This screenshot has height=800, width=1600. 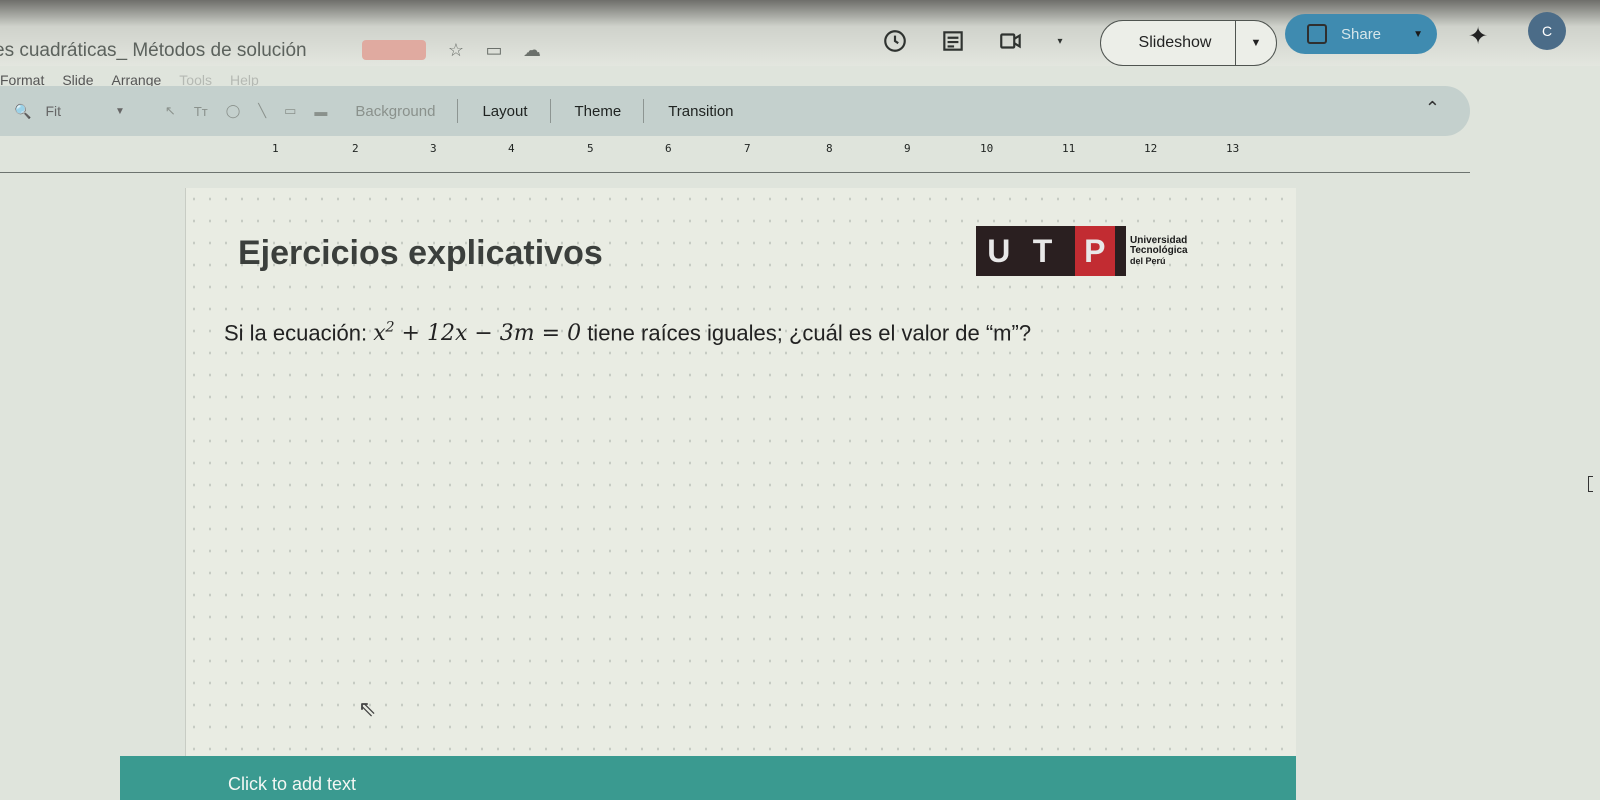 I want to click on avatar: C, so click(x=1547, y=31).